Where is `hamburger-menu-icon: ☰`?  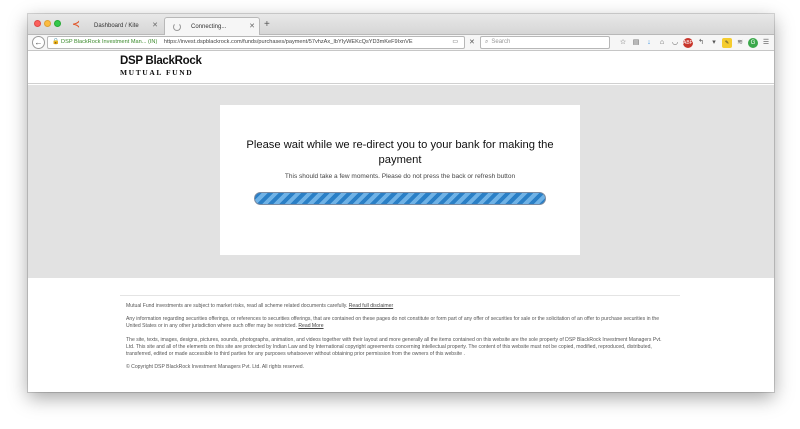 hamburger-menu-icon: ☰ is located at coordinates (766, 43).